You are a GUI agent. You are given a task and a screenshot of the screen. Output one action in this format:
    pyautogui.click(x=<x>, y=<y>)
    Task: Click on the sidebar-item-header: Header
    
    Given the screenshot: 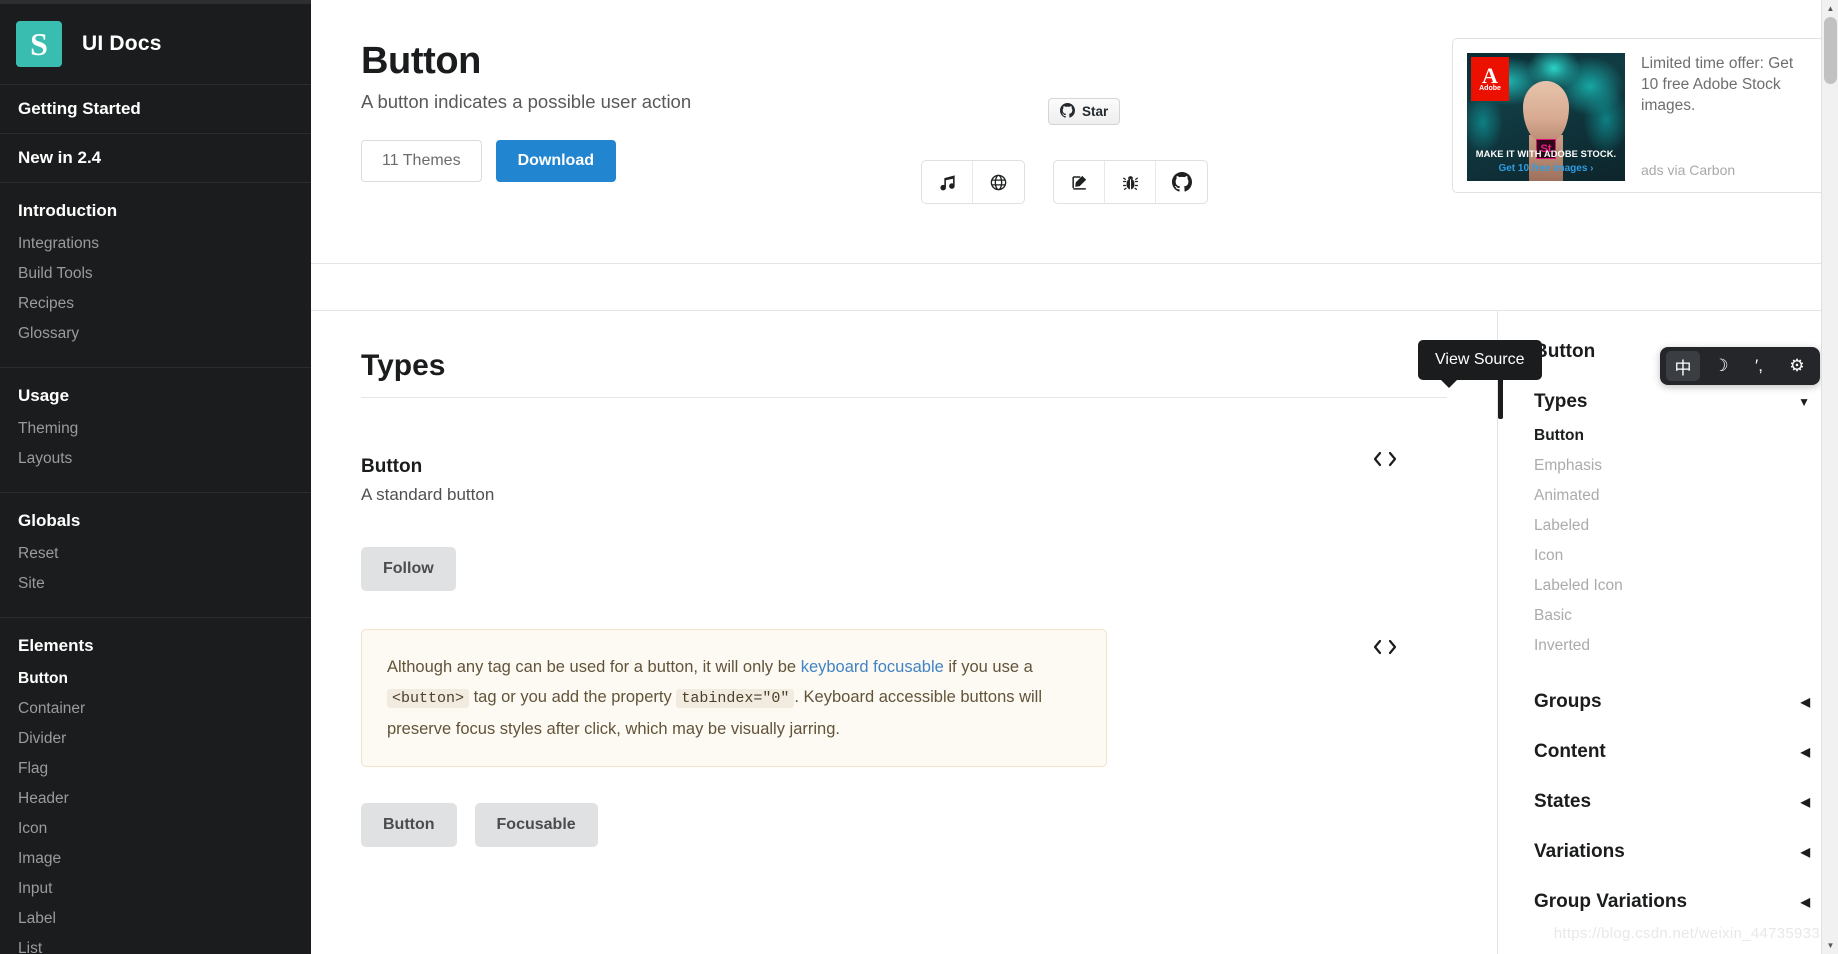 What is the action you would take?
    pyautogui.click(x=155, y=799)
    